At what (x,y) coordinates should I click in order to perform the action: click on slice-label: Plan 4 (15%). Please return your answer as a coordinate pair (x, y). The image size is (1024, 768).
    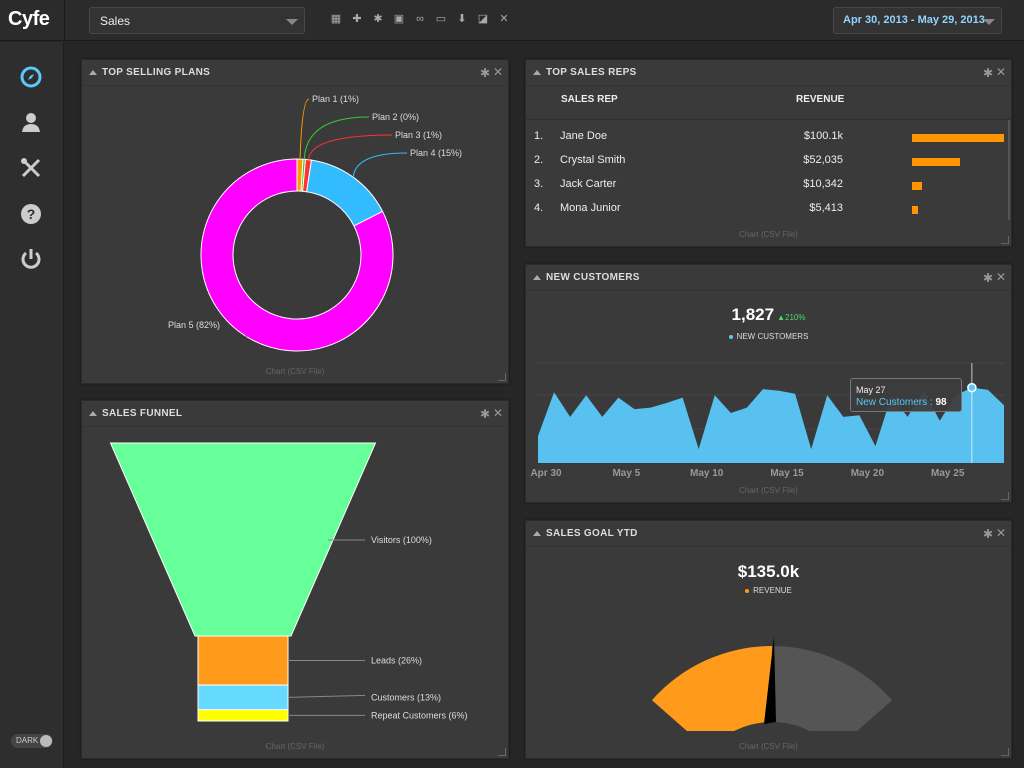
    Looking at the image, I should click on (436, 153).